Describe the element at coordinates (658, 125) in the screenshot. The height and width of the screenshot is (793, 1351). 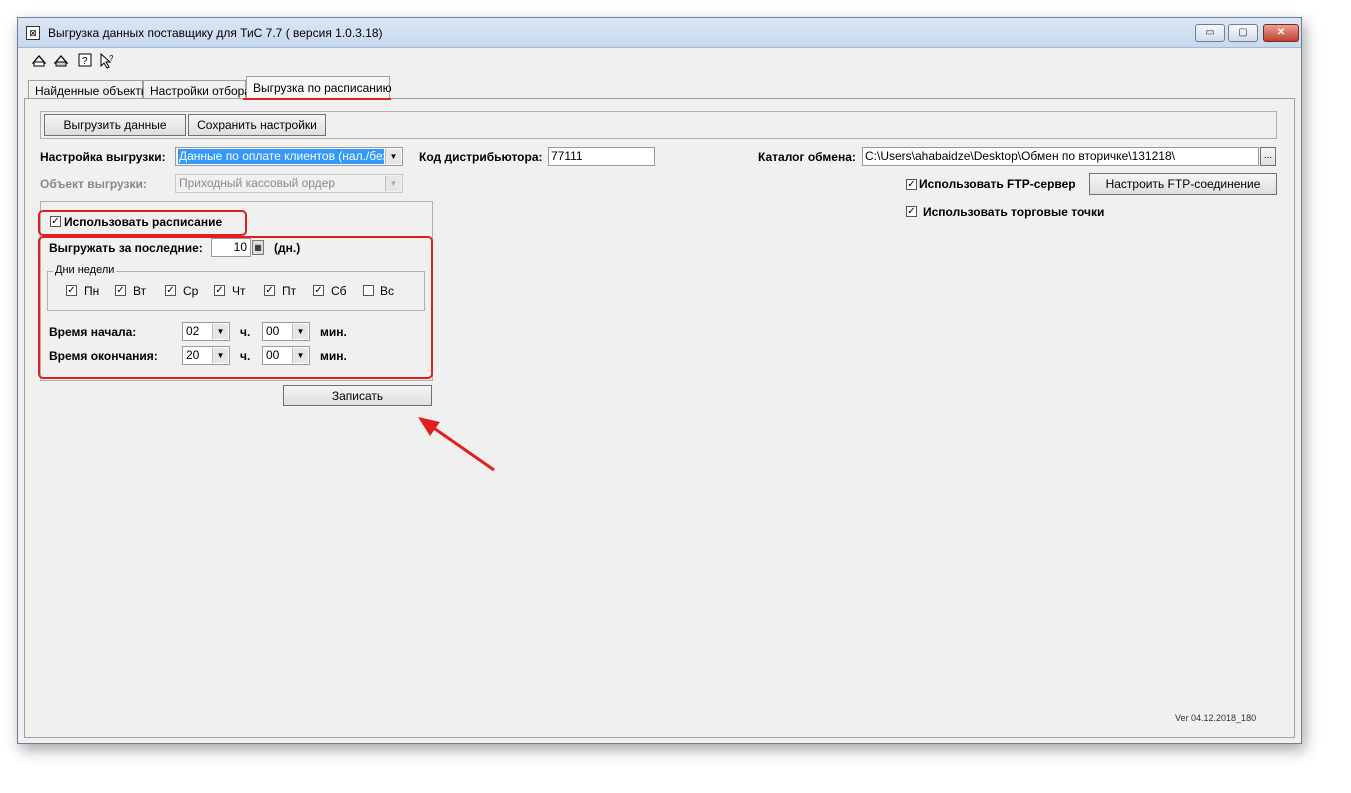
I see `action-bar: Выгрузить данные Сохранить настройки` at that location.